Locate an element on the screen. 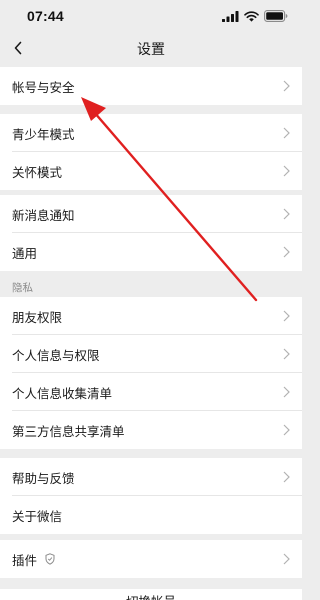  settings-group-notifications: 新消息通知 通用 is located at coordinates (151, 233).